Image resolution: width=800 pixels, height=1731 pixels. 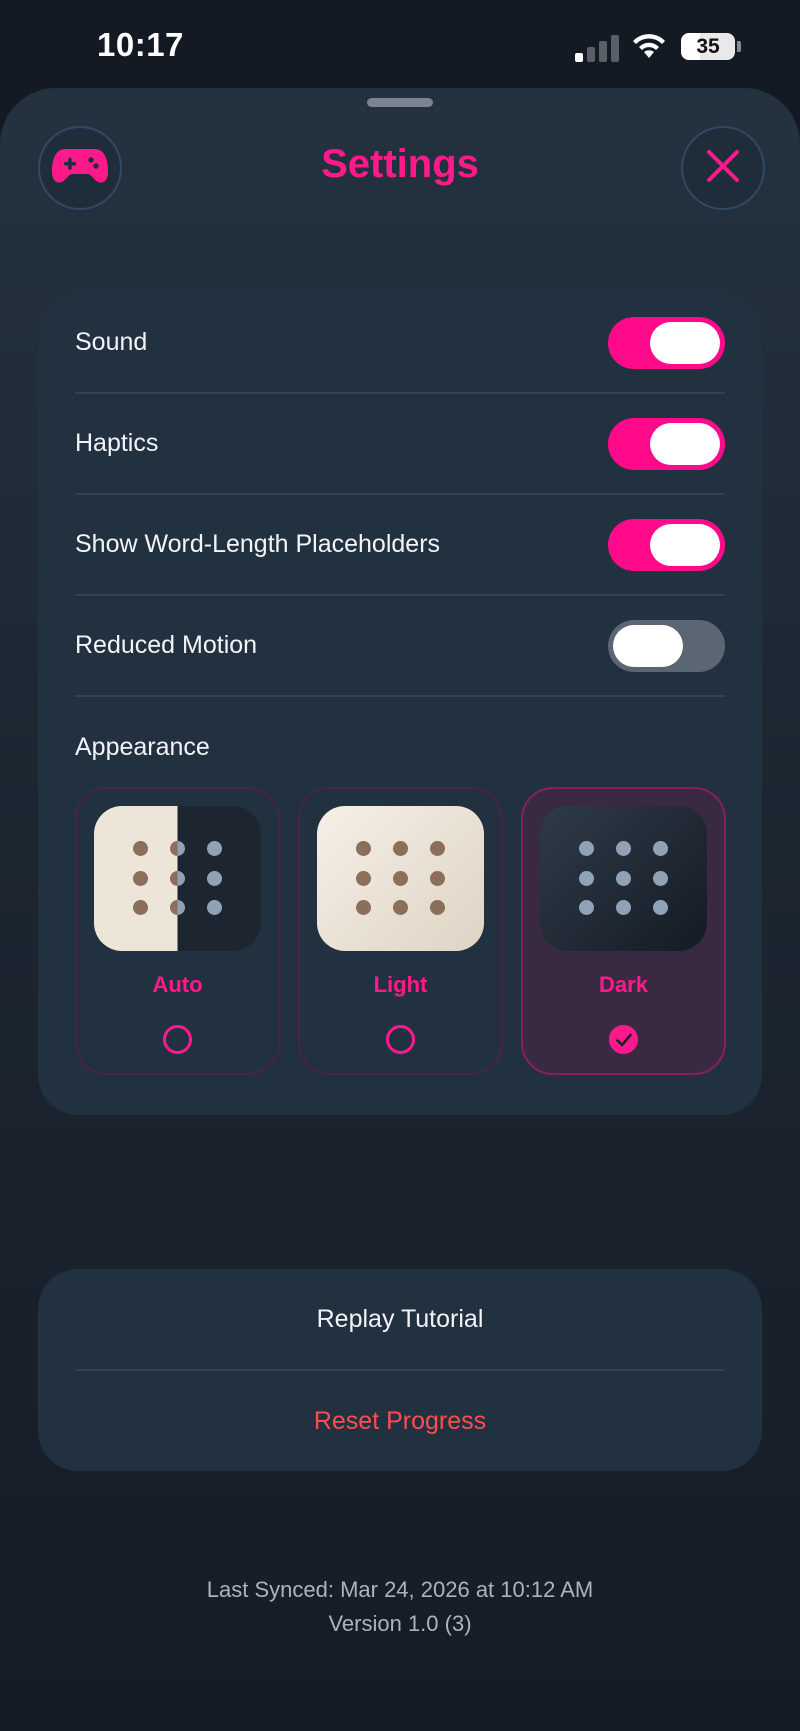 What do you see at coordinates (400, 102) in the screenshot?
I see `sheet-grabber` at bounding box center [400, 102].